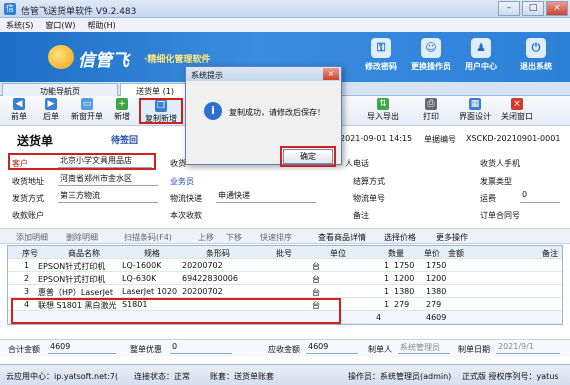  Describe the element at coordinates (27, 291) in the screenshot. I see `table-cell: 3` at that location.